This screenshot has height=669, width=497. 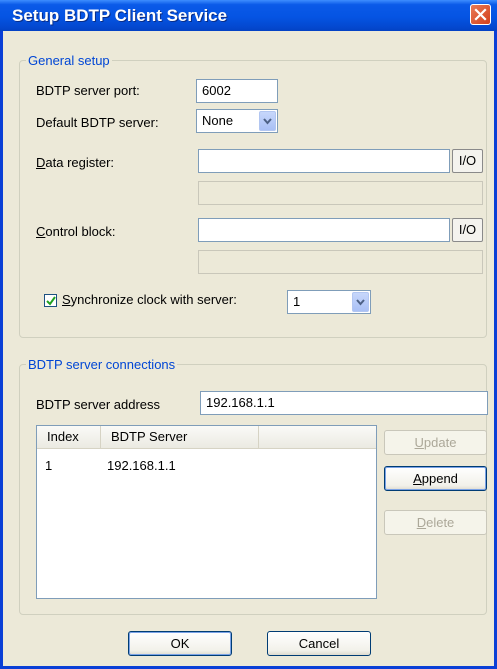 I want to click on close-button, so click(x=480, y=14).